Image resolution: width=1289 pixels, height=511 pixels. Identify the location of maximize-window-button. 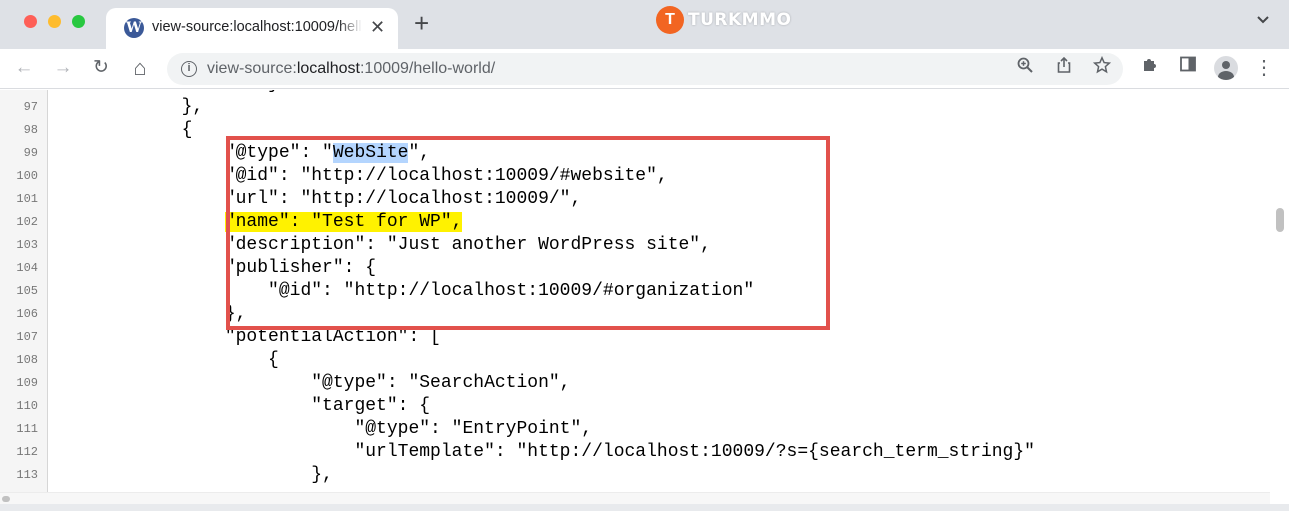
(78, 21).